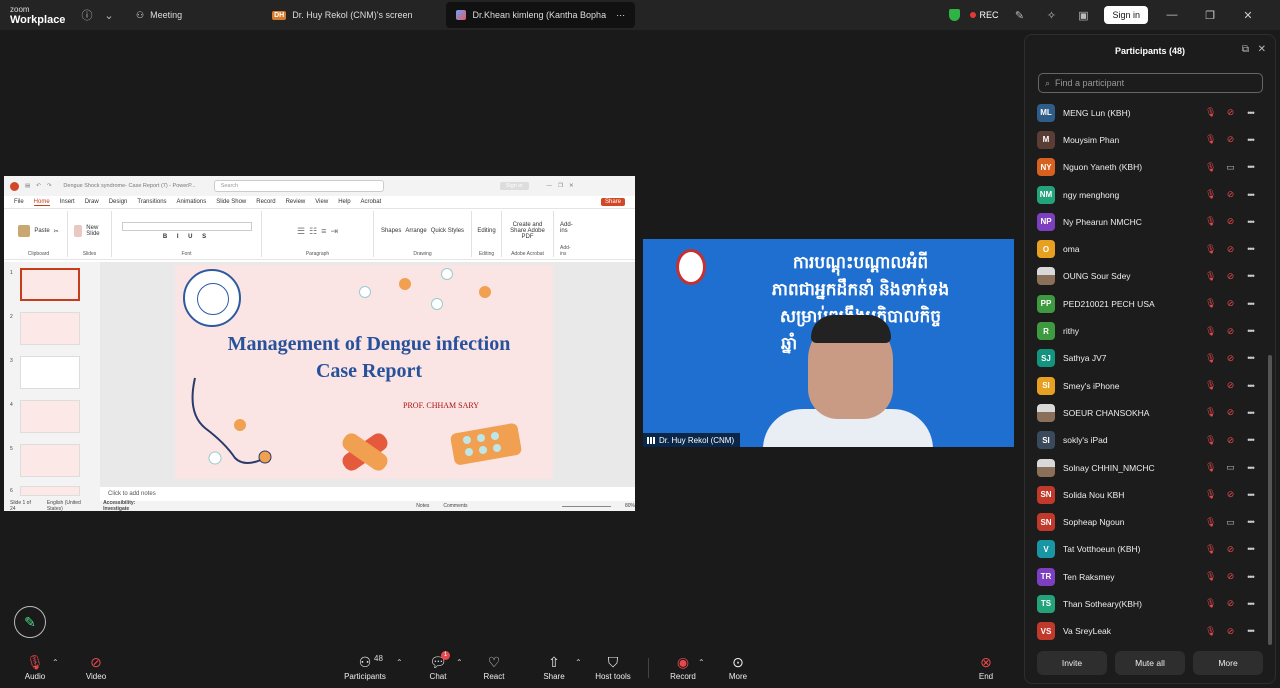 The image size is (1280, 688). Describe the element at coordinates (30, 622) in the screenshot. I see `annotate-pencil-button: ✎` at that location.